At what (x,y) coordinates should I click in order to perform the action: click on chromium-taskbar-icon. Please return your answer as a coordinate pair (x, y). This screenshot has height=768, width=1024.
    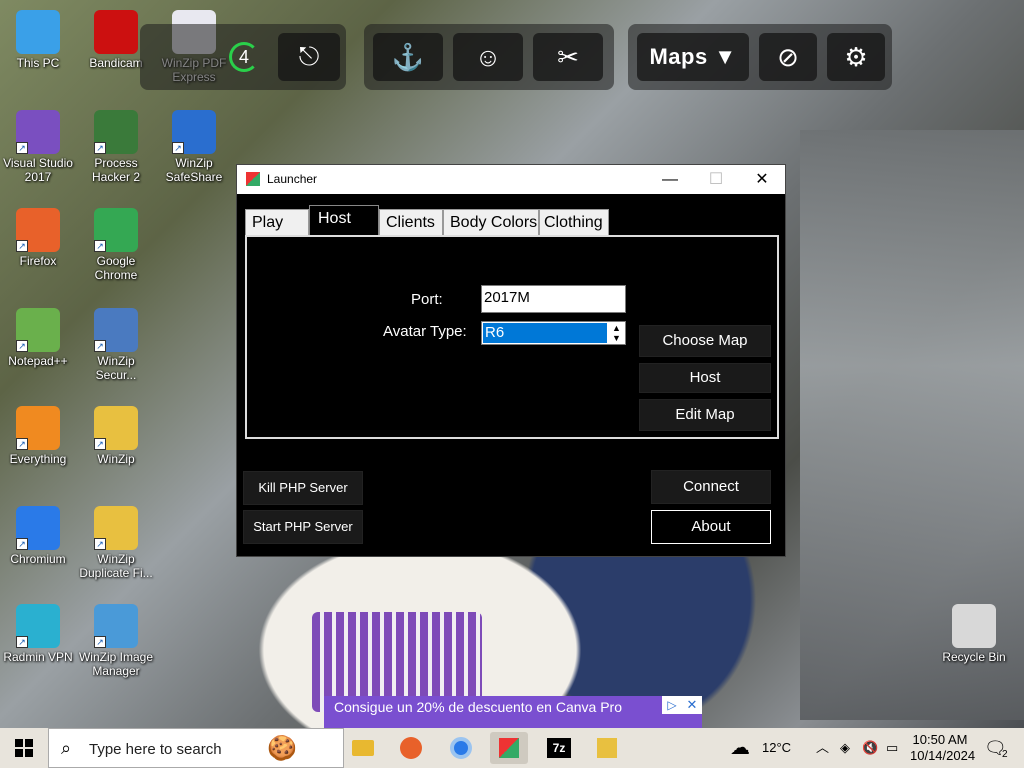
    Looking at the image, I should click on (461, 748).